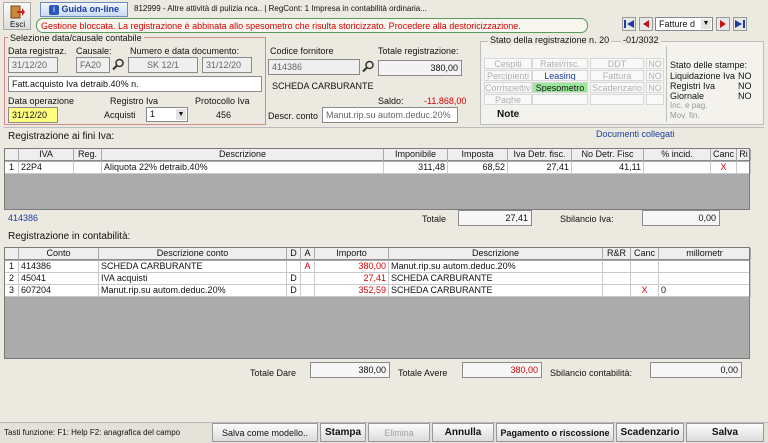 Image resolution: width=768 pixels, height=443 pixels. Describe the element at coordinates (508, 114) in the screenshot. I see `note-label: Note` at that location.